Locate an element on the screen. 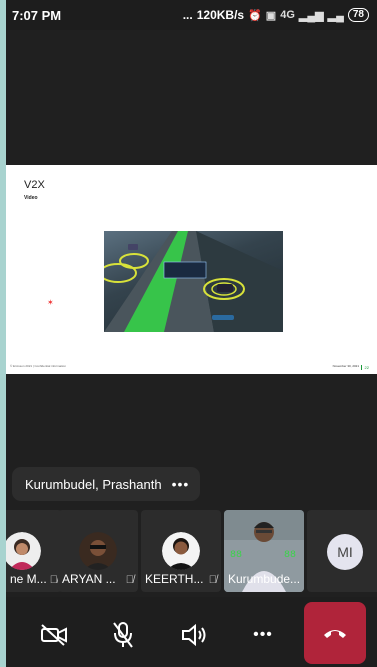 The image size is (377, 667). status-bar: 7:07 PM ... 120KB/s ⏰ ▣ 4G ▂▄▆ ▂▄ 78 is located at coordinates (191, 15).